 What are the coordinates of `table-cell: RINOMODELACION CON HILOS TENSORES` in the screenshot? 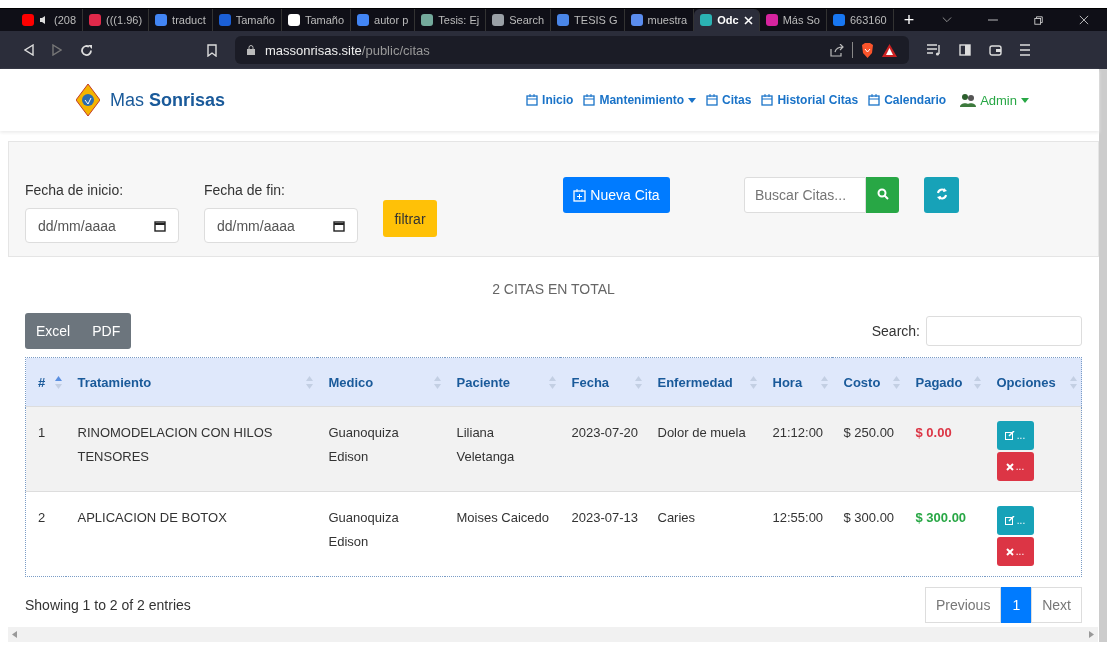 It's located at (191, 449).